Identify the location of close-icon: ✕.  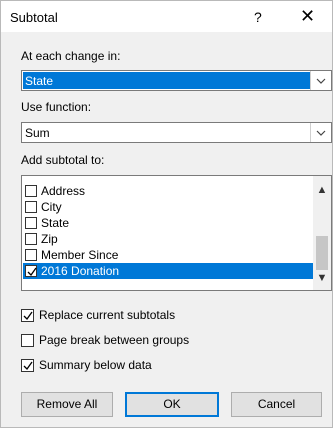
(308, 16).